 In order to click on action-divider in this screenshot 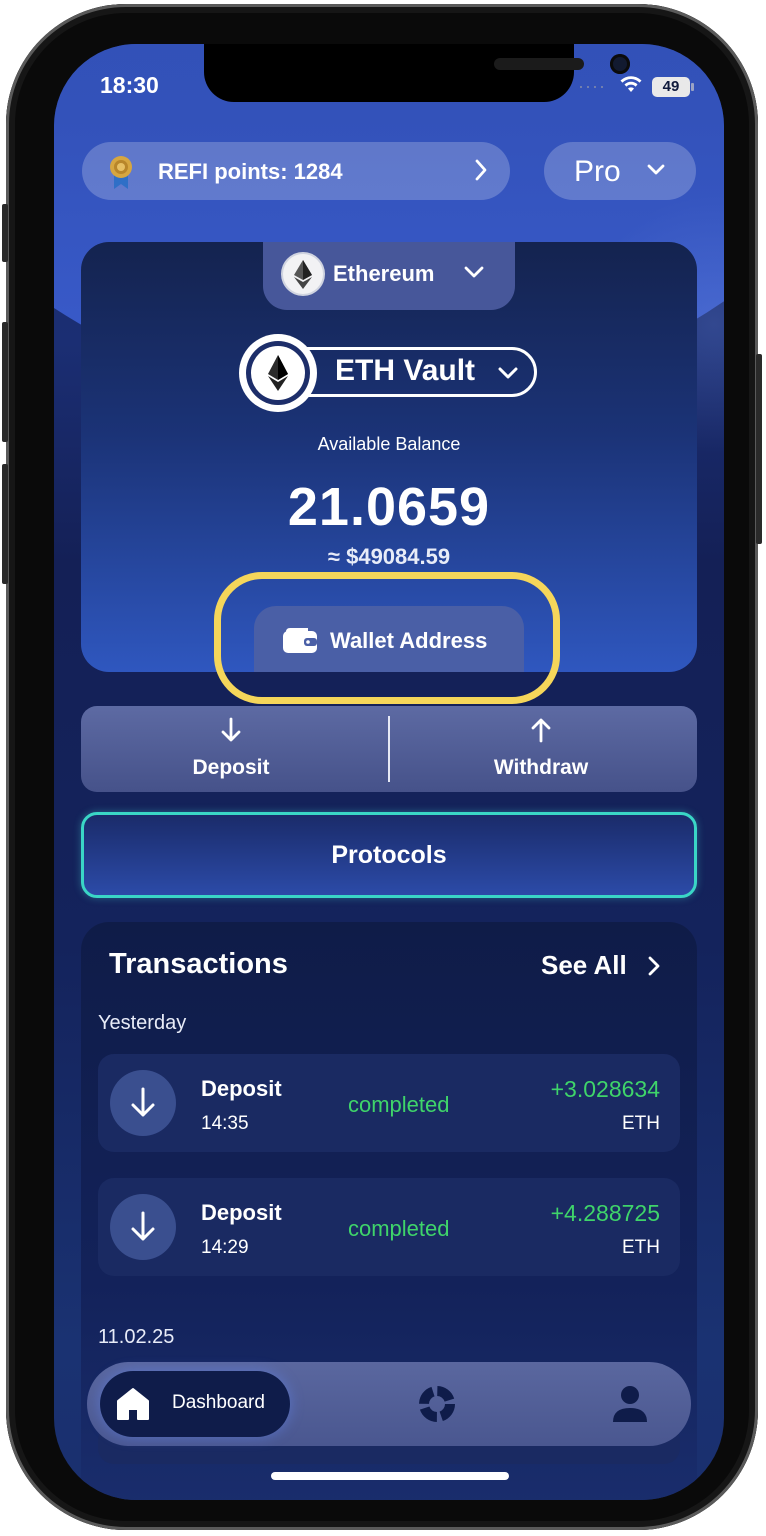, I will do `click(389, 749)`.